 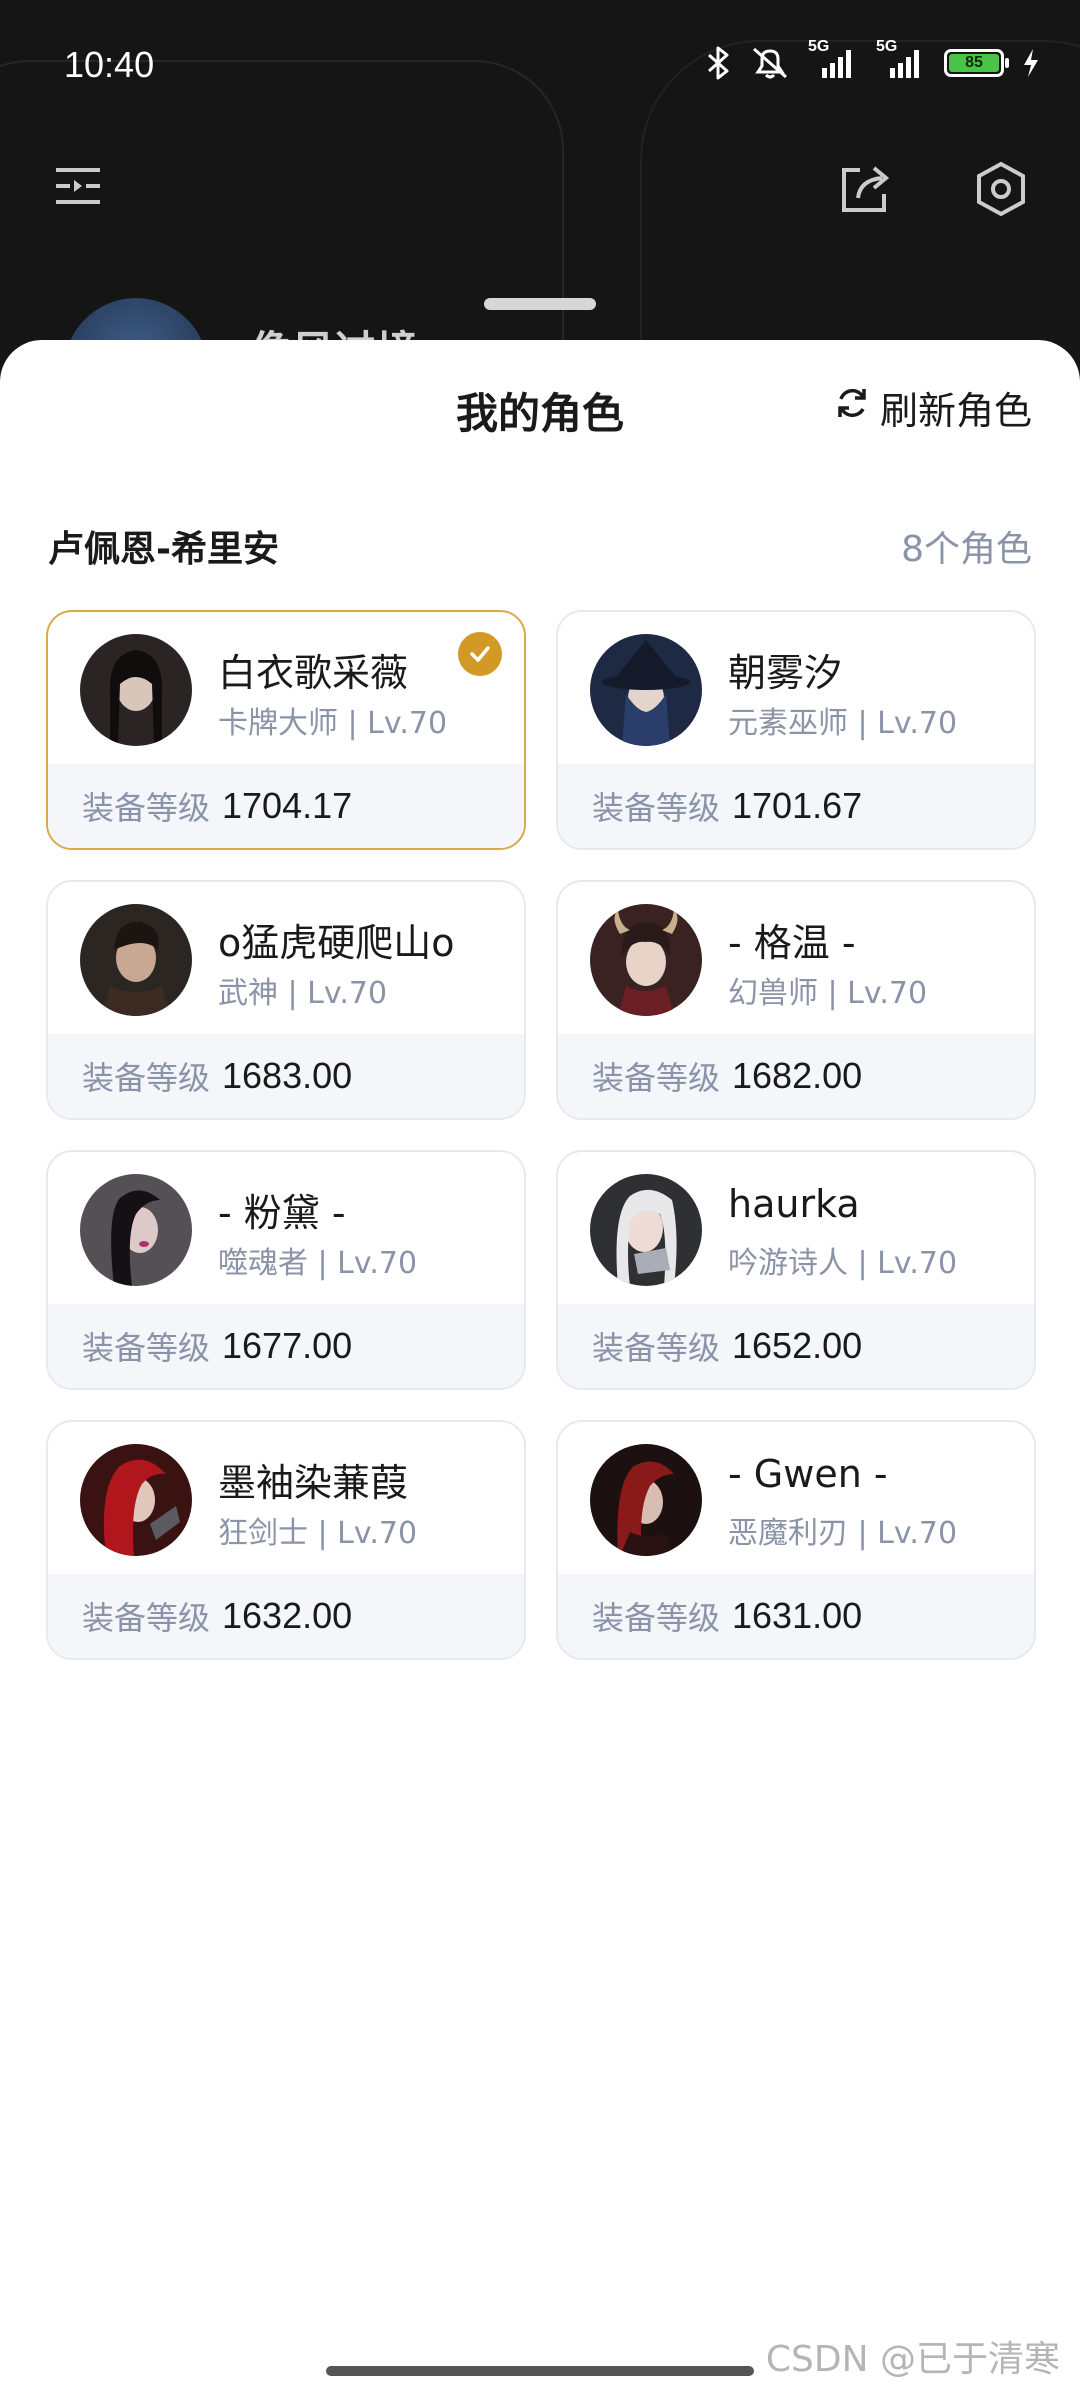 I want to click on gear-level-value: 1682.00, so click(x=797, y=1075).